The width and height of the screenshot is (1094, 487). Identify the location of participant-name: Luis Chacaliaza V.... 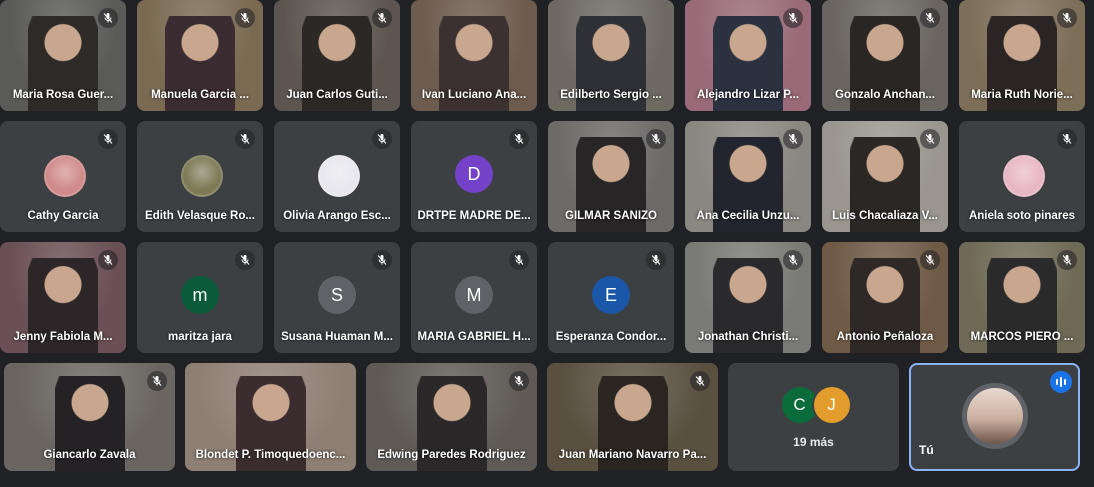
(885, 216).